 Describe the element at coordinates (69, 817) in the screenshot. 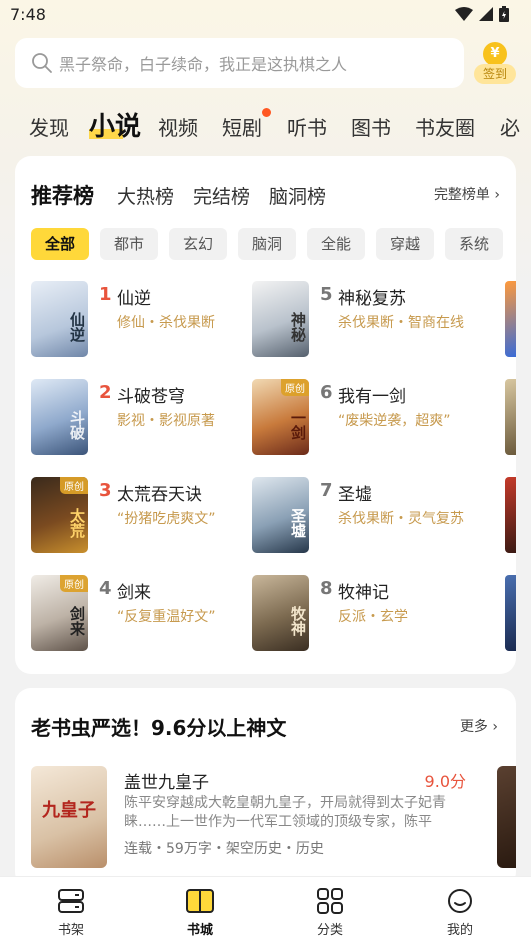

I see `featured-book-cover: 九皇子` at that location.